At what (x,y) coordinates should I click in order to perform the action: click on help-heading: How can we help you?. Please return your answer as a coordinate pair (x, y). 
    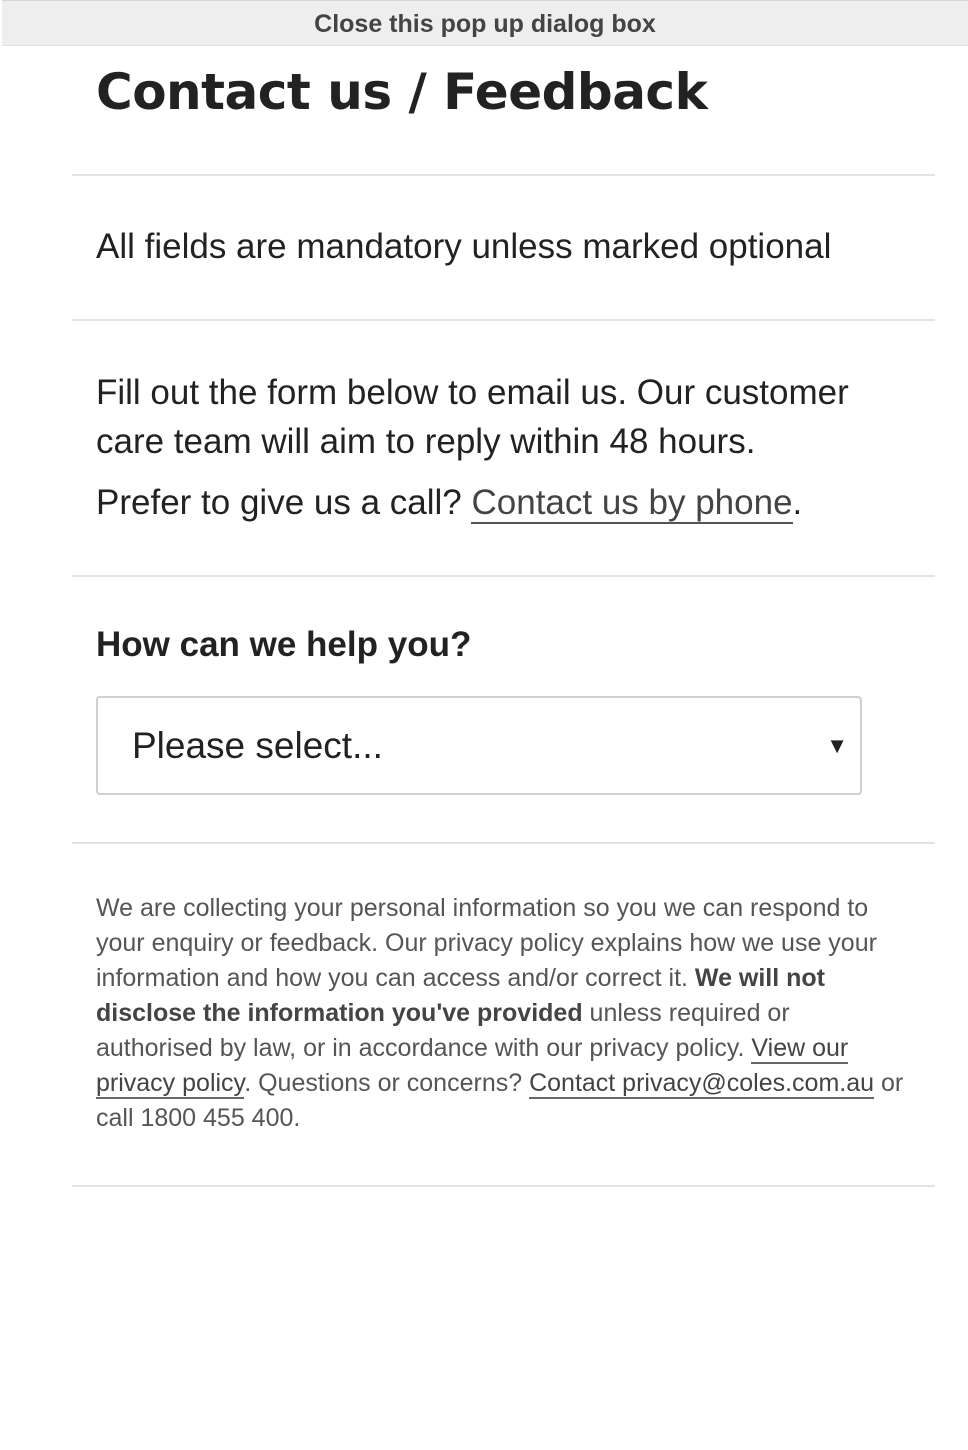
    Looking at the image, I should click on (284, 644).